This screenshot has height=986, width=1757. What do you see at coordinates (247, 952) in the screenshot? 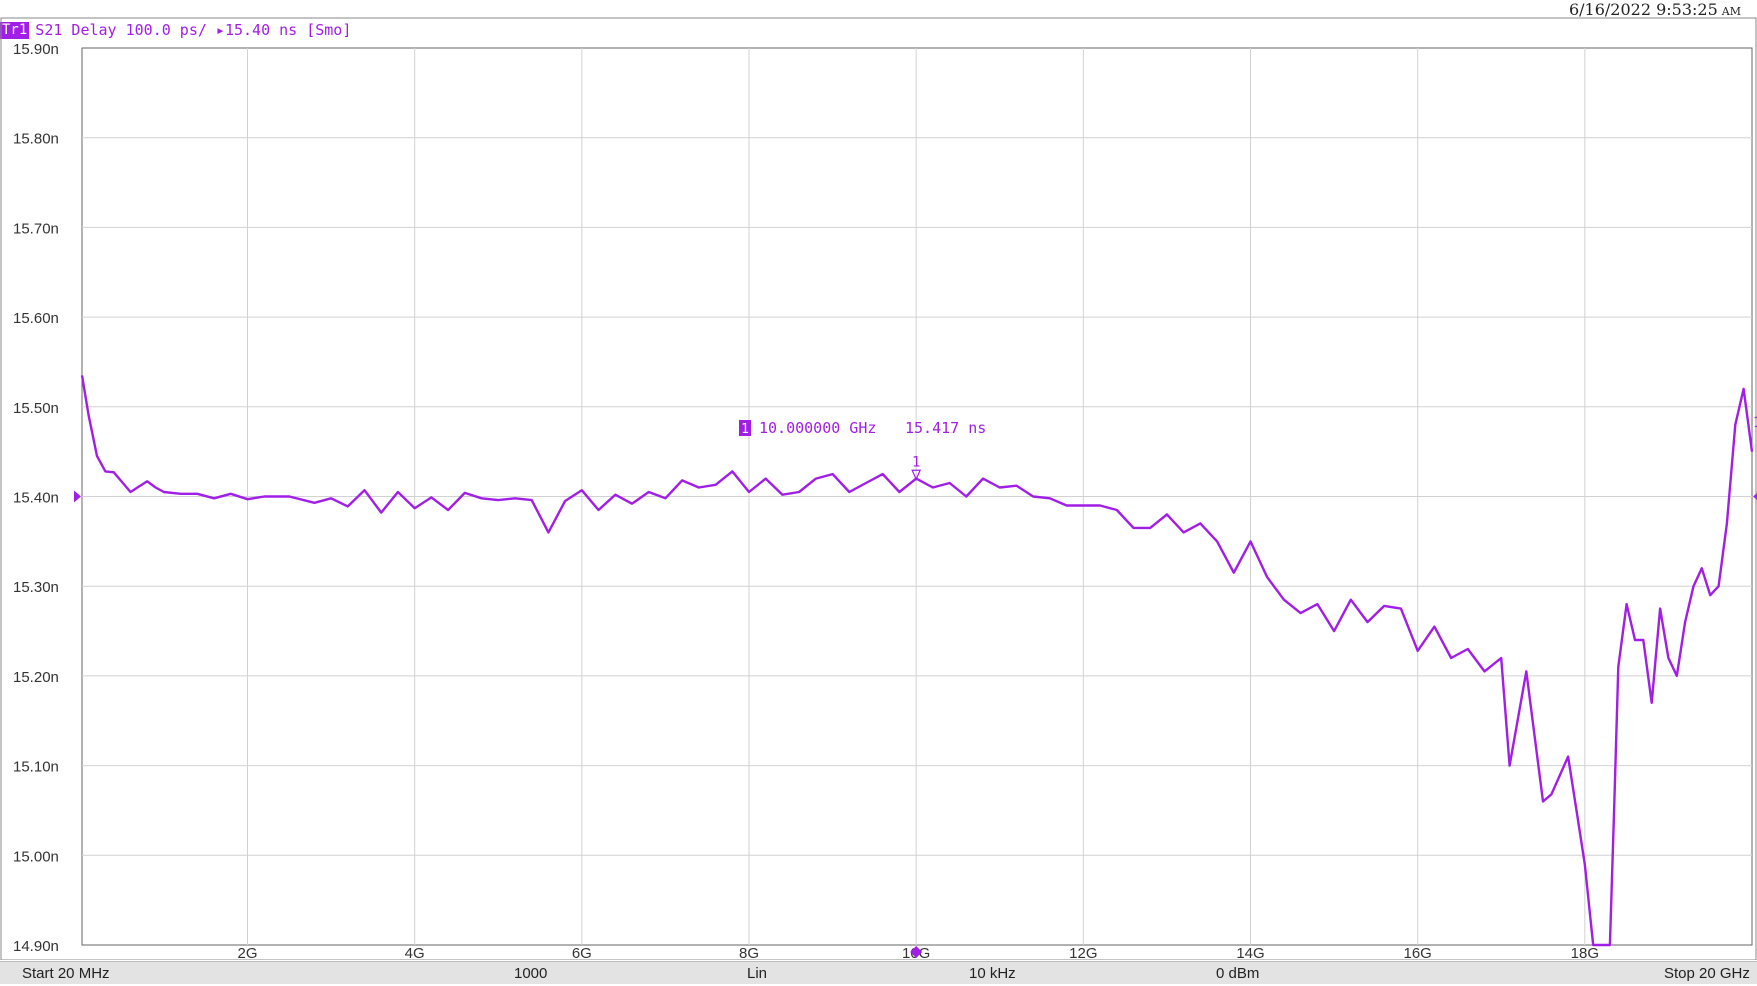
I see `x-tick-label: 2G` at bounding box center [247, 952].